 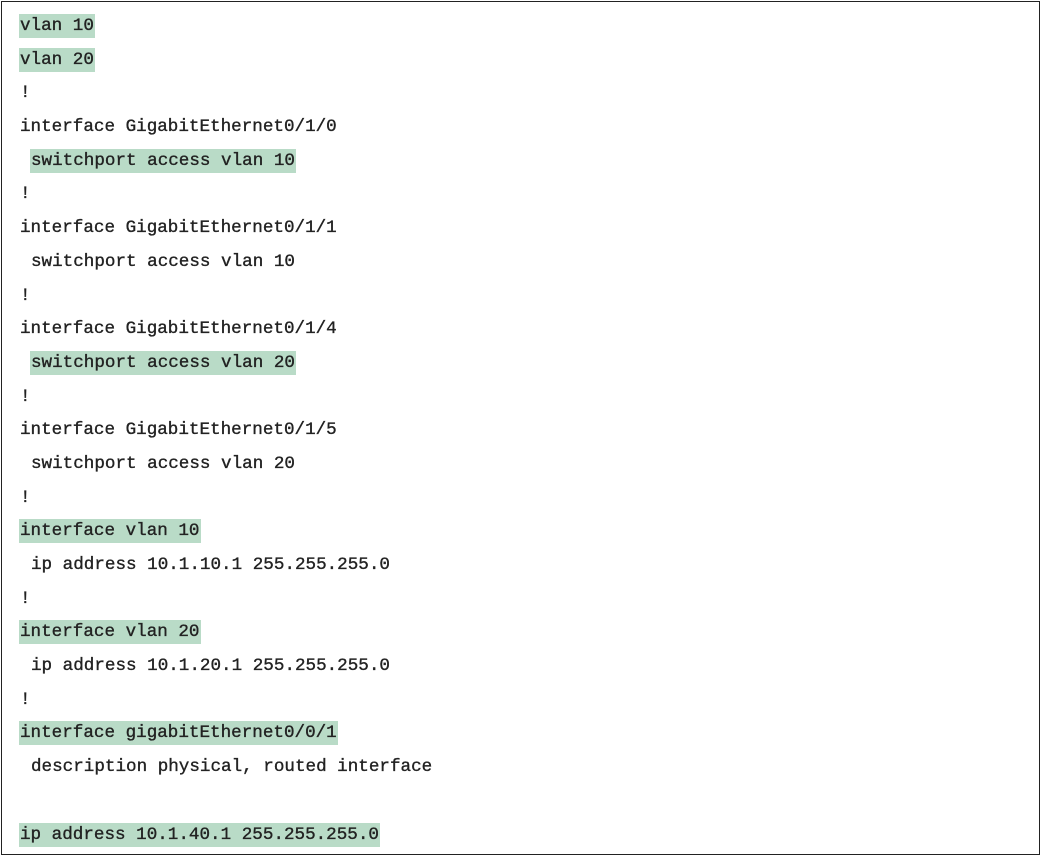 What do you see at coordinates (178, 733) in the screenshot?
I see `code-text: interface gigabitEthernet0/0/1` at bounding box center [178, 733].